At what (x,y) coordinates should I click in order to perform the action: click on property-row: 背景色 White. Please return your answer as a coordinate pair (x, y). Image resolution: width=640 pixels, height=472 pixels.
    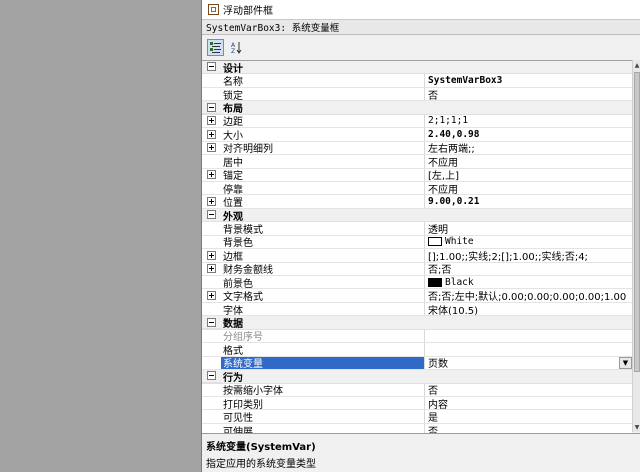
    Looking at the image, I should click on (417, 242).